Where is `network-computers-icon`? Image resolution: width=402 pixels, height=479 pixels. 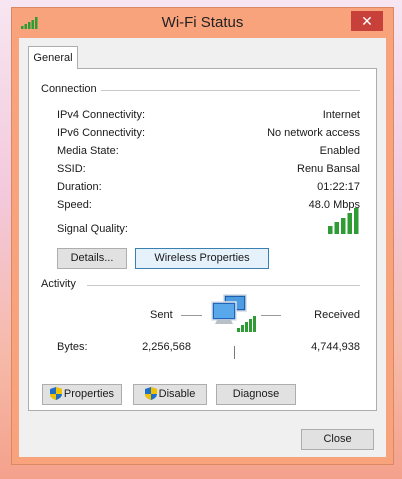
network-computers-icon is located at coordinates (235, 318).